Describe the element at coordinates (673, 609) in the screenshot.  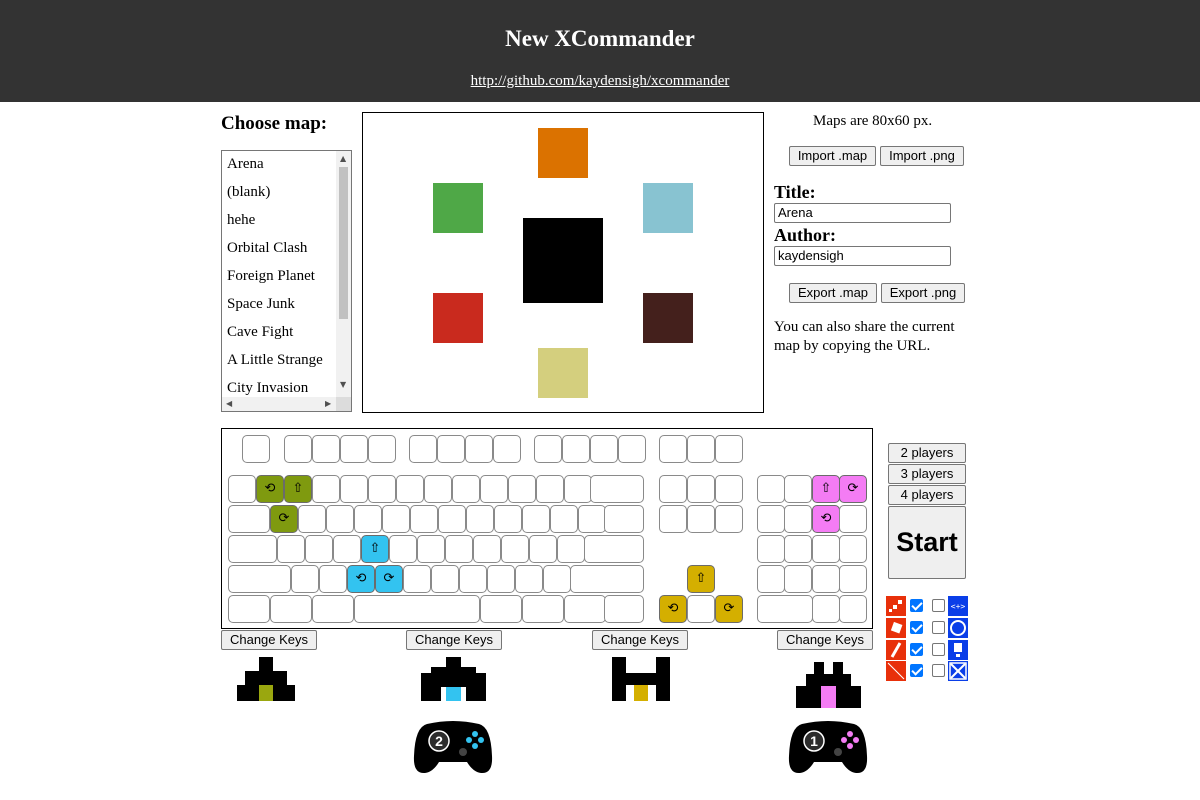
I see `yellow-left-key: ⟲` at that location.